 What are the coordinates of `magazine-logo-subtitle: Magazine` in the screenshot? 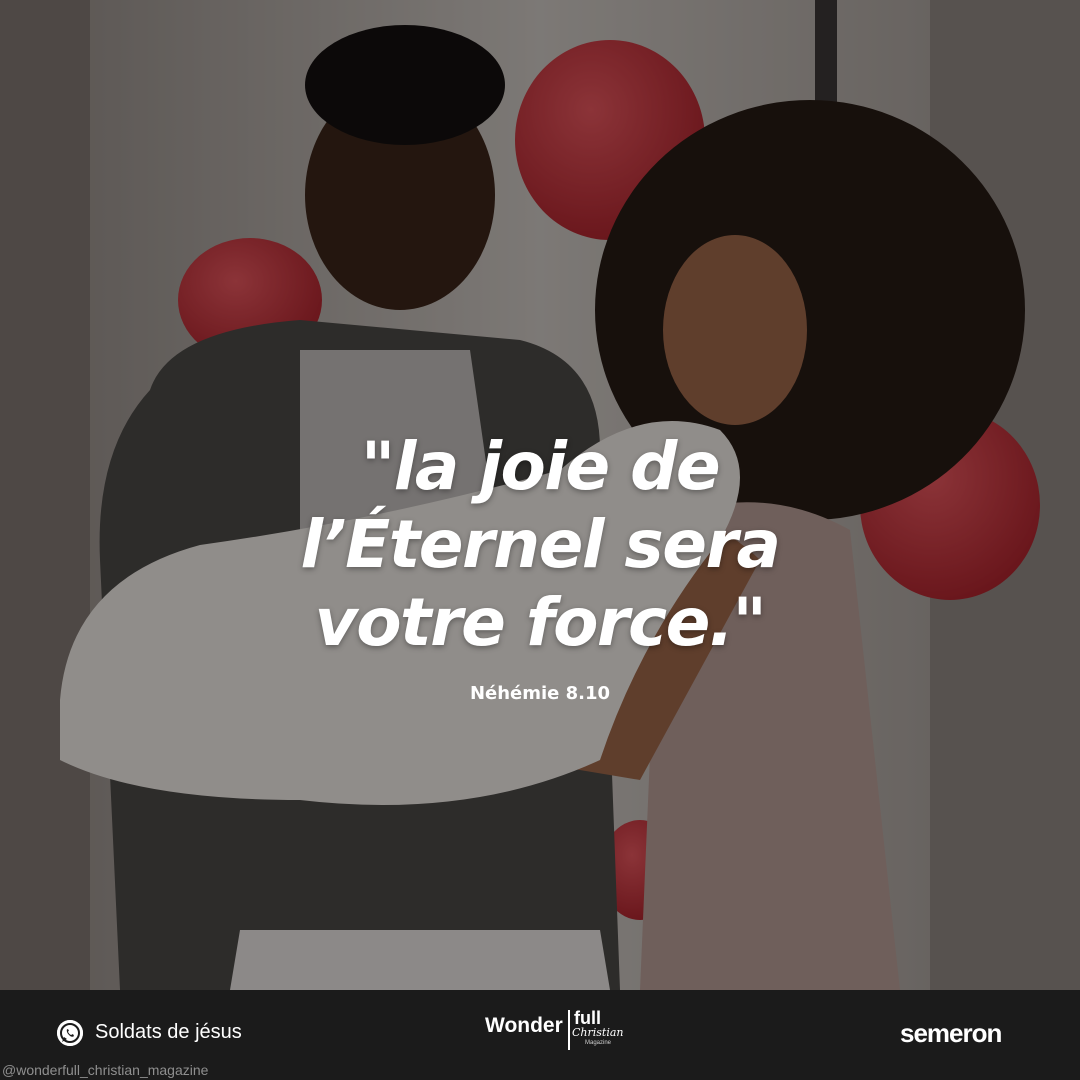 It's located at (598, 1043).